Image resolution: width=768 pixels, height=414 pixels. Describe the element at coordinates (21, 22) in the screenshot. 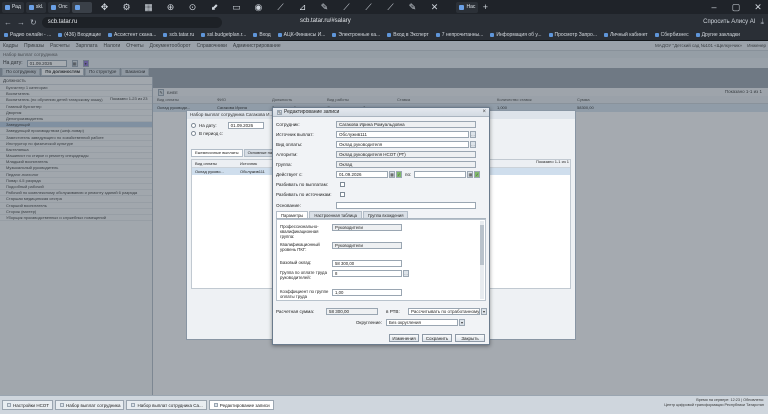

I see `forward-icon: →` at that location.